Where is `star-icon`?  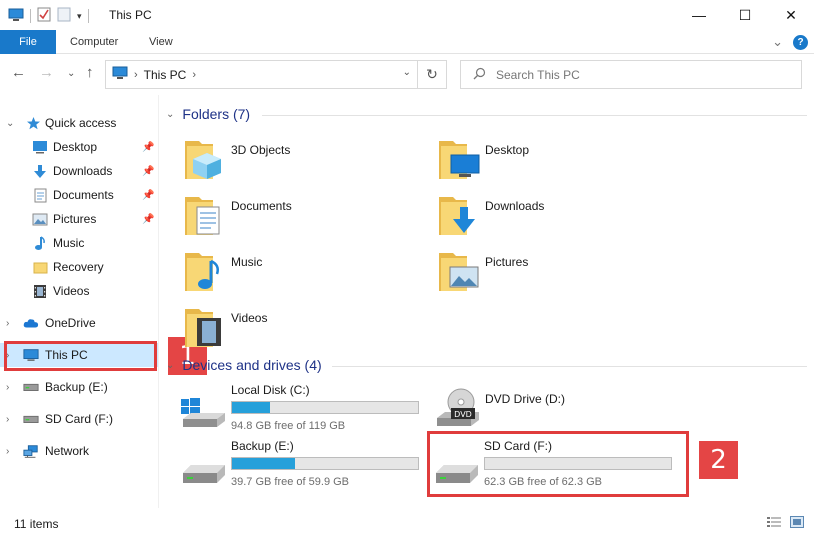
star-icon is located at coordinates (33, 123).